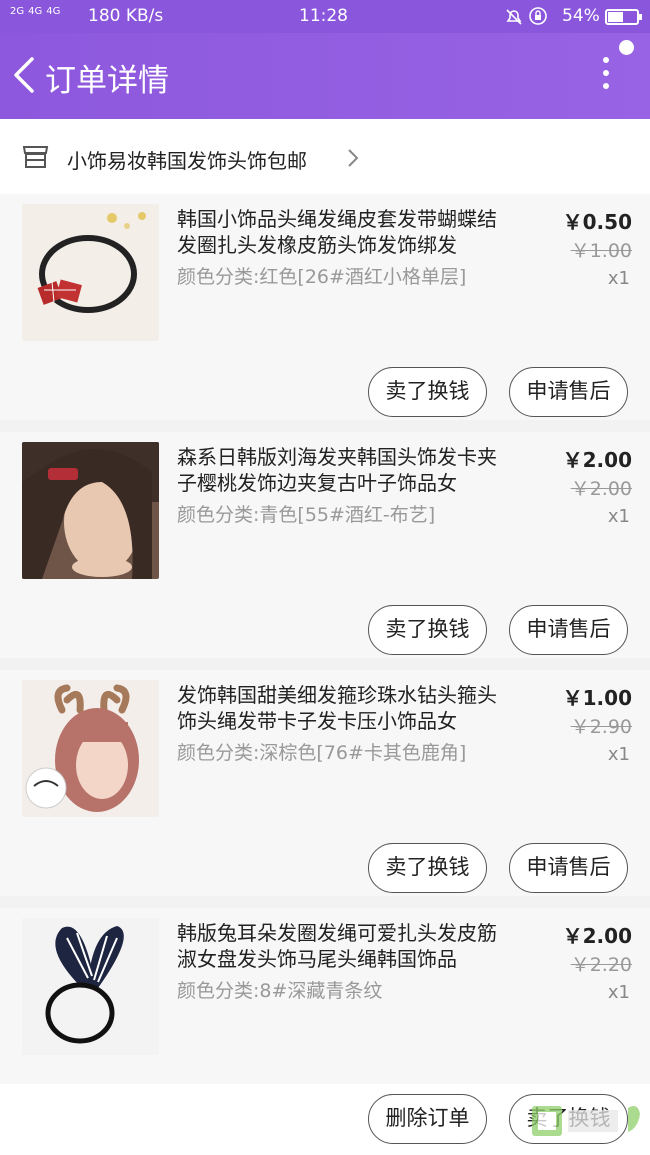  Describe the element at coordinates (601, 727) in the screenshot. I see `original-price: ￥2.90` at that location.